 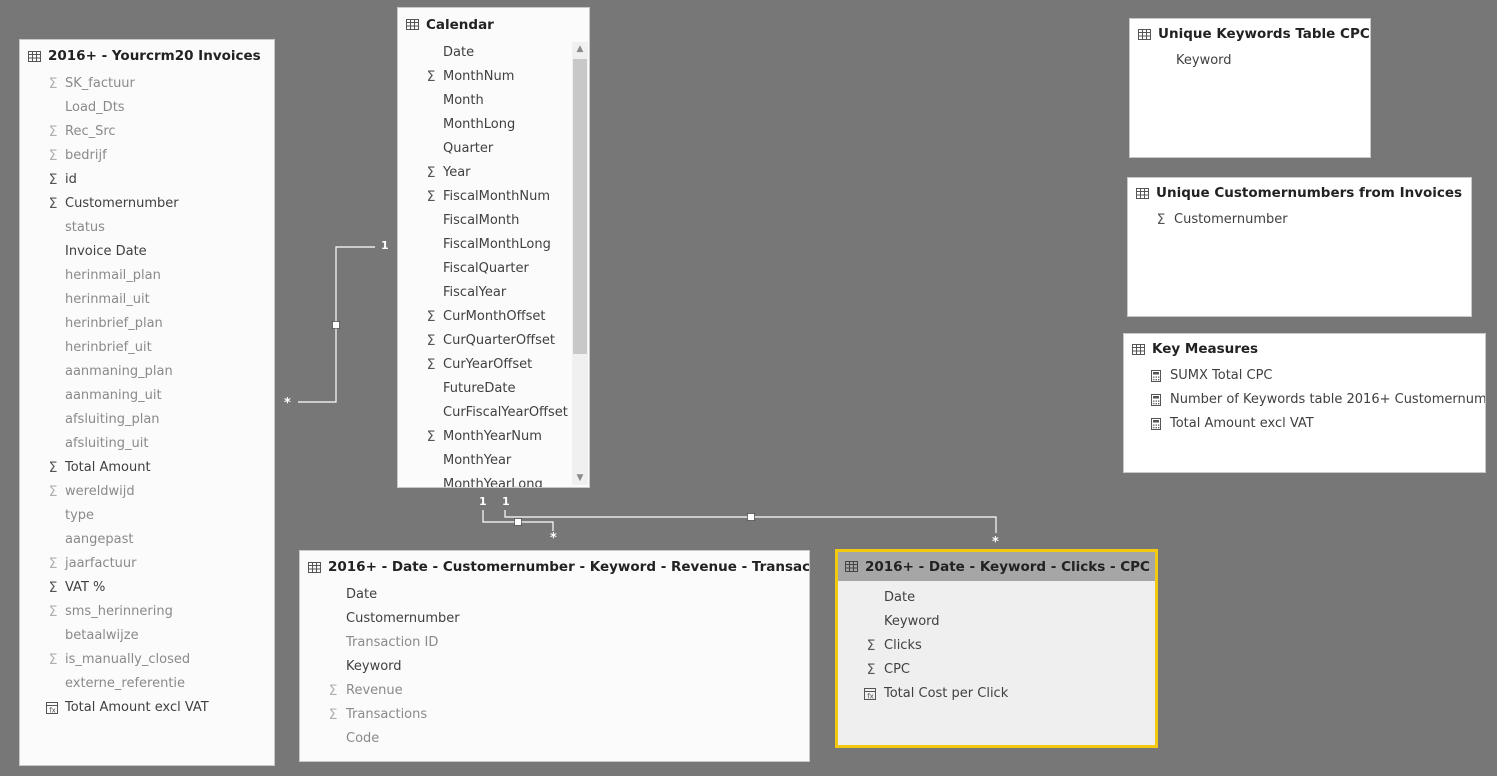 What do you see at coordinates (147, 324) in the screenshot?
I see `field-row: herinbrief_plan` at bounding box center [147, 324].